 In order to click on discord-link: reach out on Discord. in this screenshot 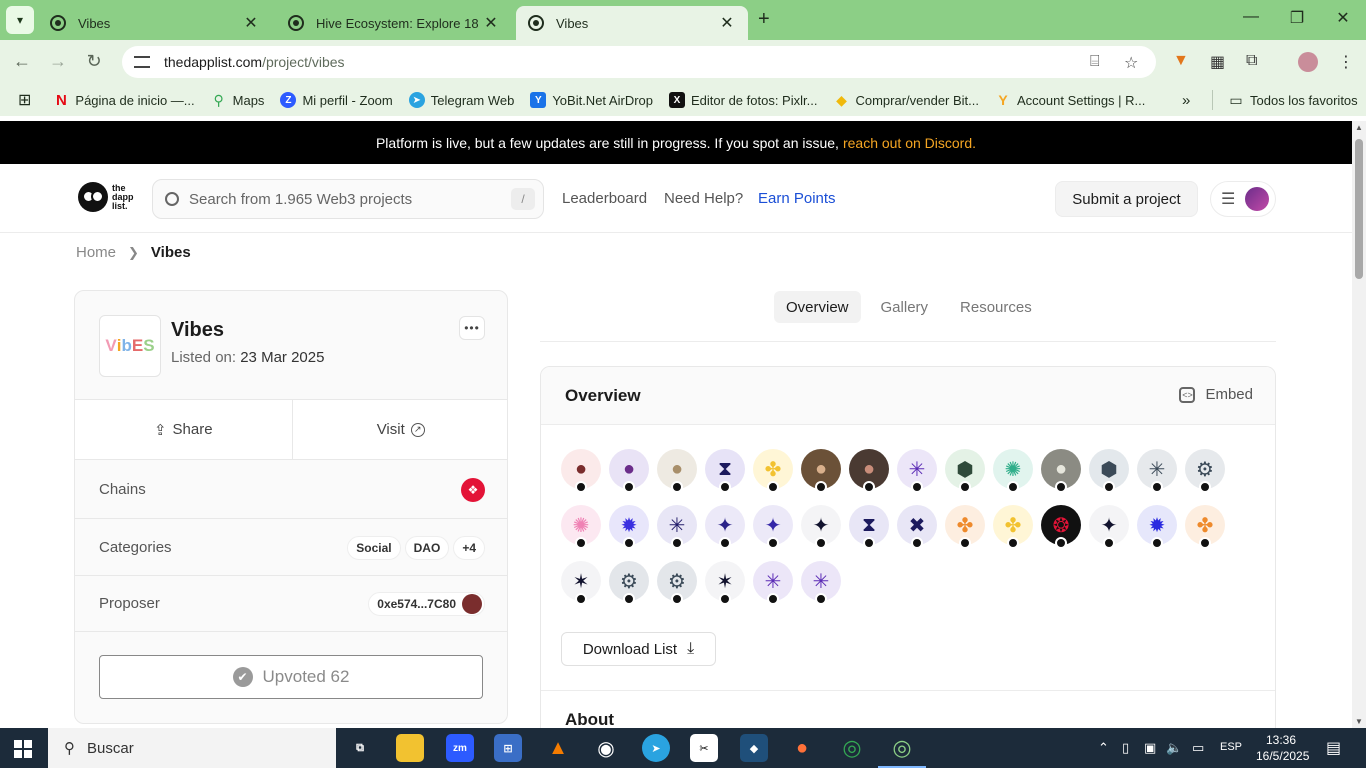, I will do `click(909, 143)`.